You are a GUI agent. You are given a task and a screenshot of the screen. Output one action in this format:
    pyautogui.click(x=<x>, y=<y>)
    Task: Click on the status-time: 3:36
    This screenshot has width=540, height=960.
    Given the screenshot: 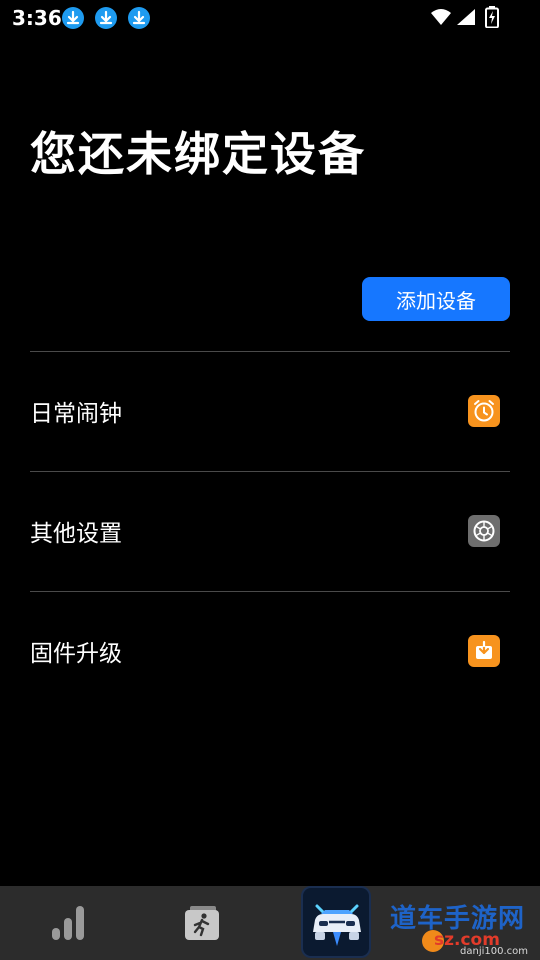 What is the action you would take?
    pyautogui.click(x=37, y=18)
    